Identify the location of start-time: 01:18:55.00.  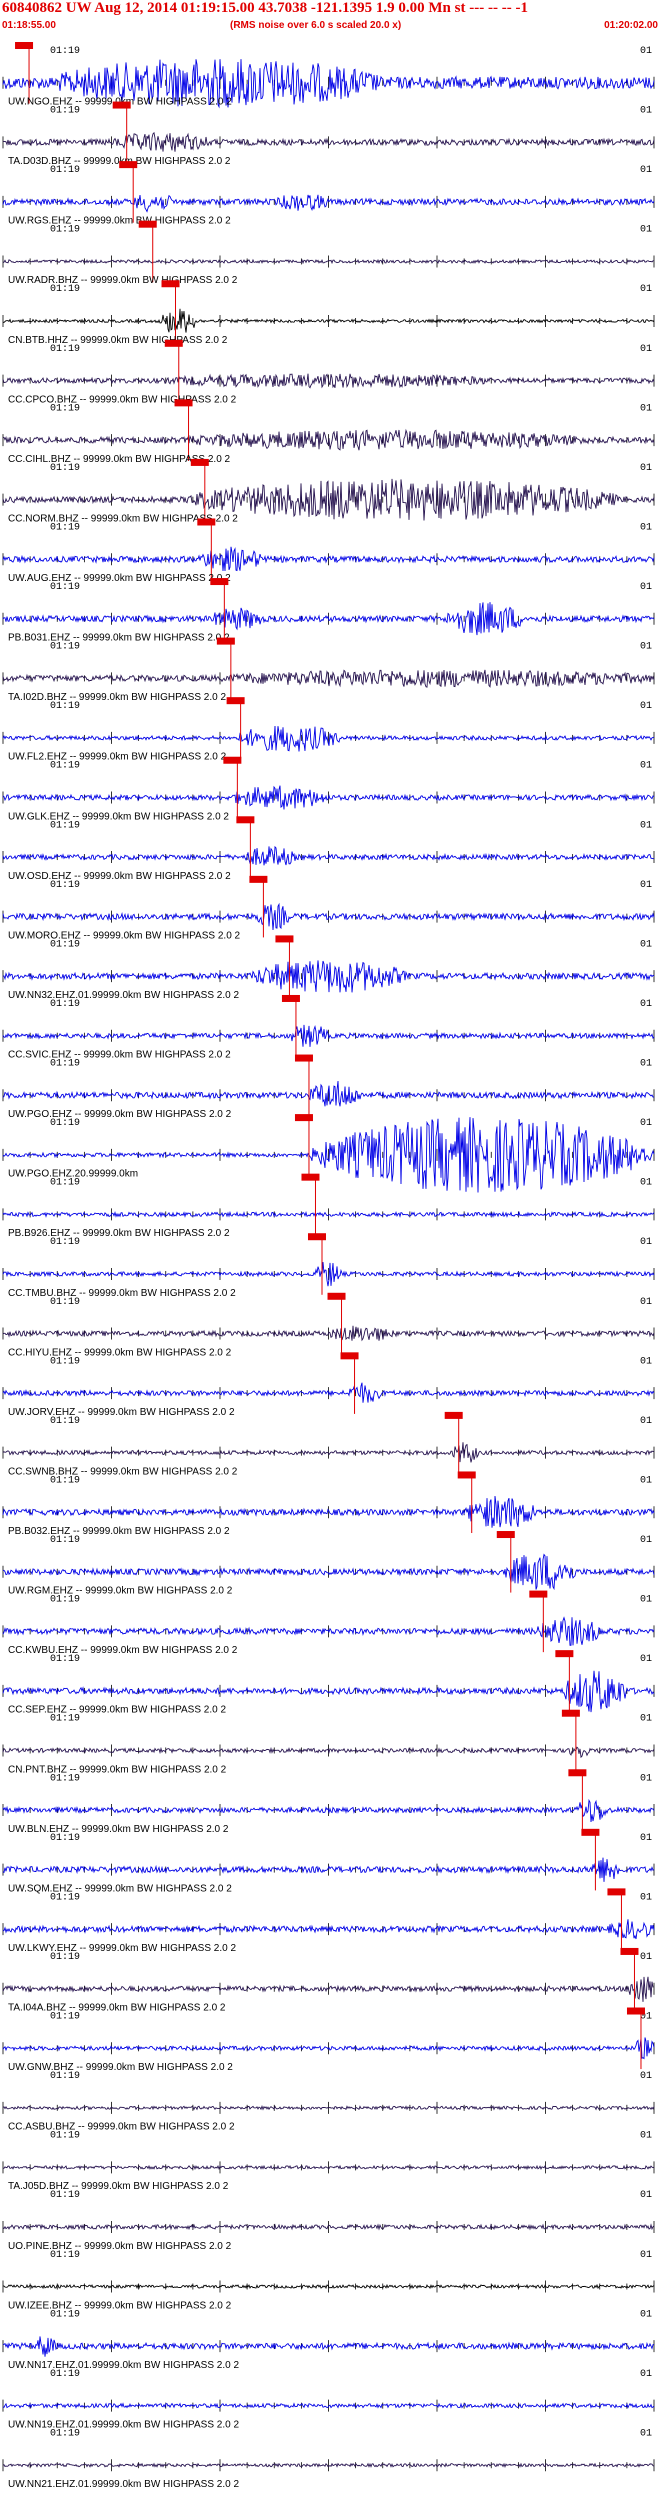
(29, 25).